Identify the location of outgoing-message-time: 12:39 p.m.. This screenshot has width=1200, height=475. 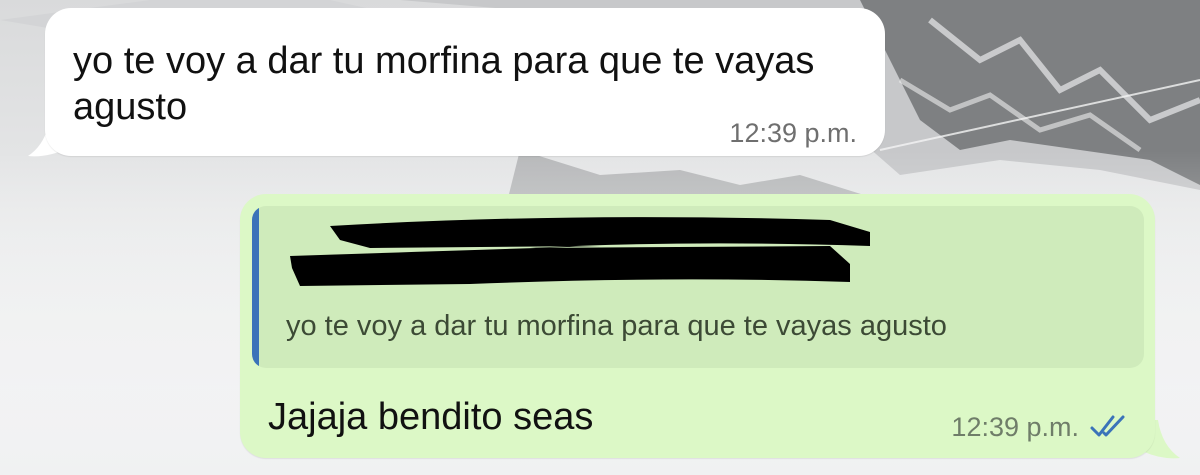
(1015, 427).